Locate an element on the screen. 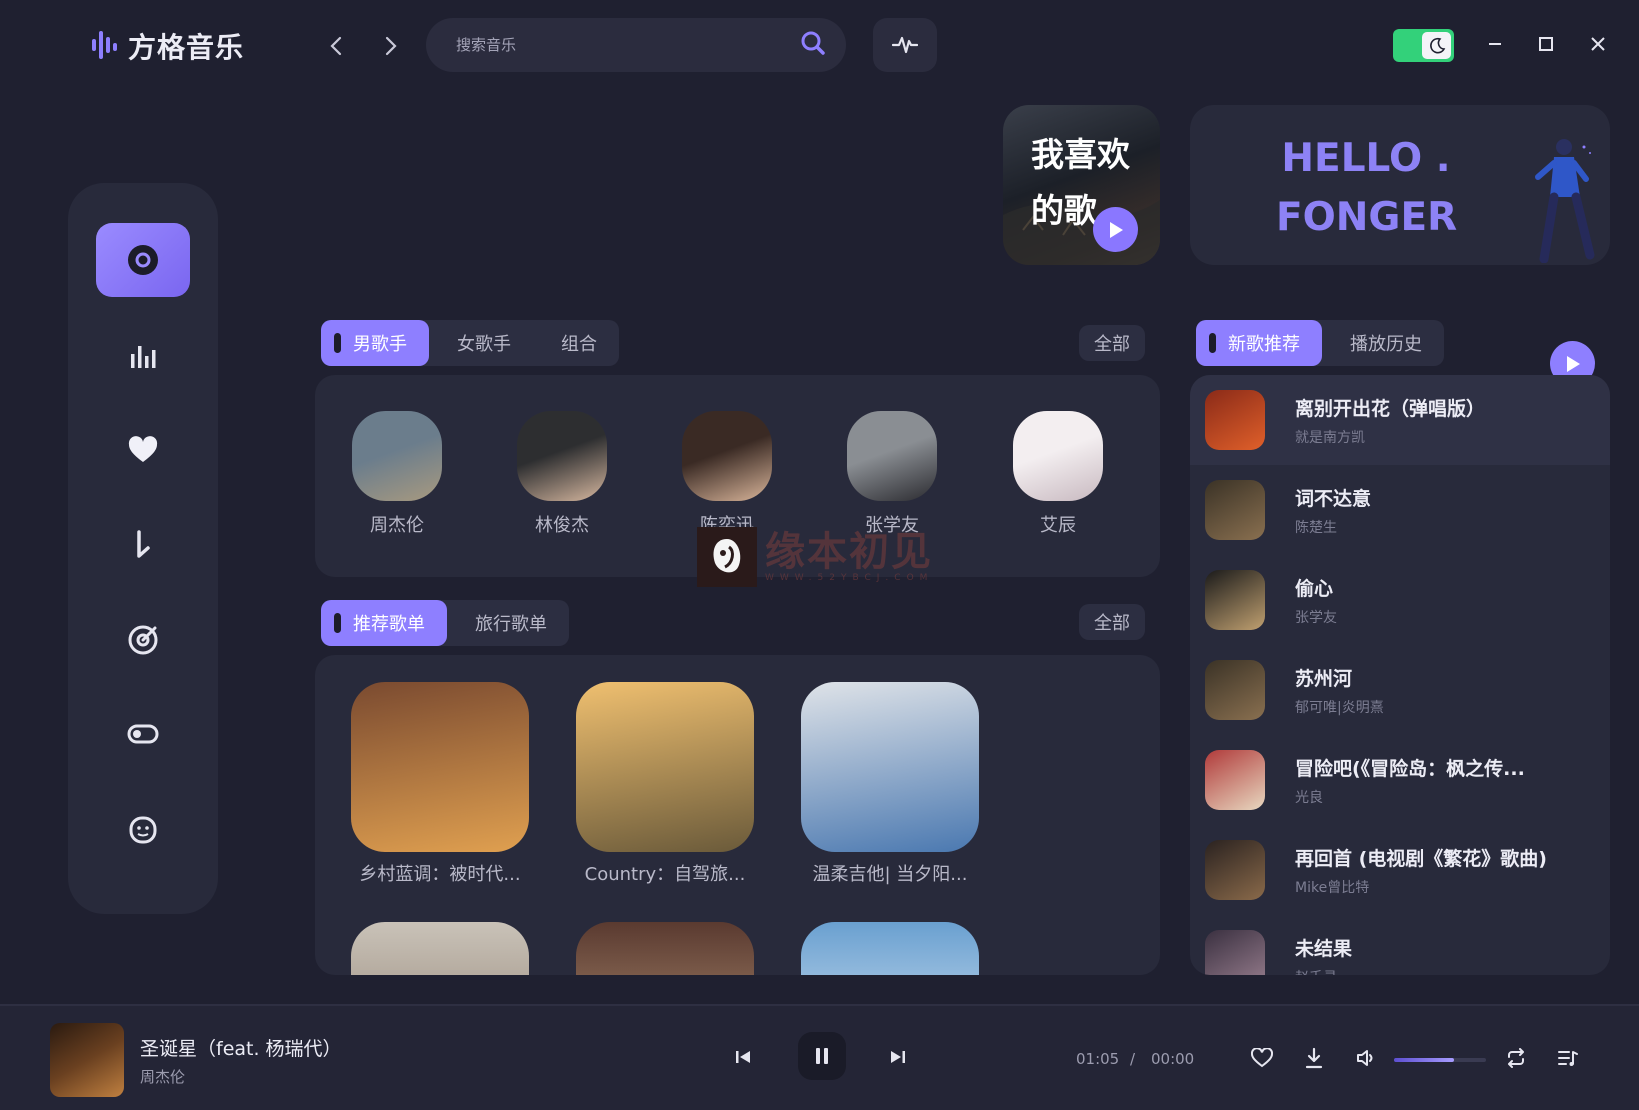 The image size is (1639, 1110). play-icon is located at coordinates (1116, 229).